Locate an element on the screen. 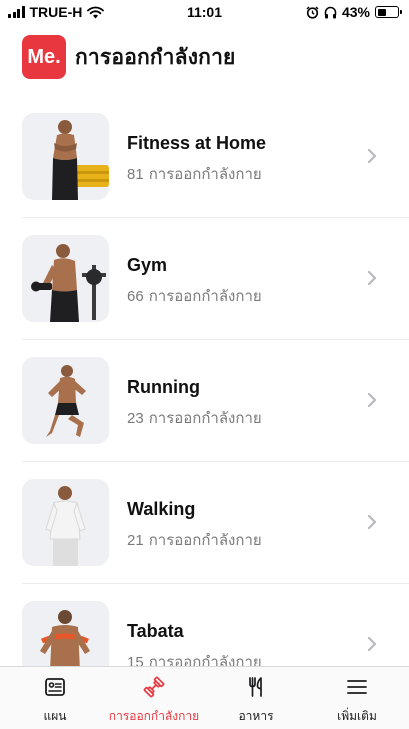 This screenshot has width=409, height=729. fork-knife-icon is located at coordinates (255, 687).